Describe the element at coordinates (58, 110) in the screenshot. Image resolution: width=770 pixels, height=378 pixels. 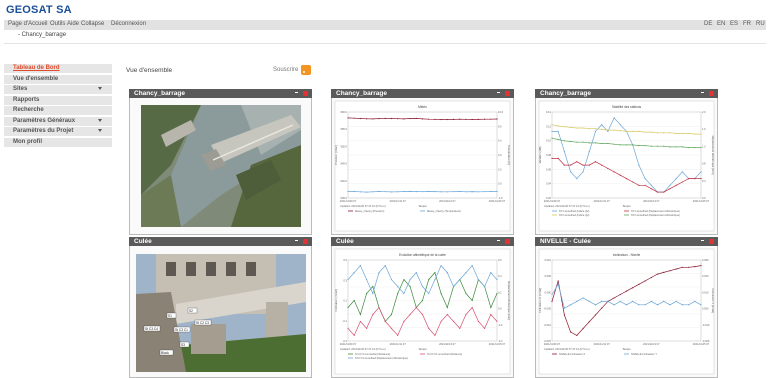
I see `sidebar-item-search: Recherche` at that location.